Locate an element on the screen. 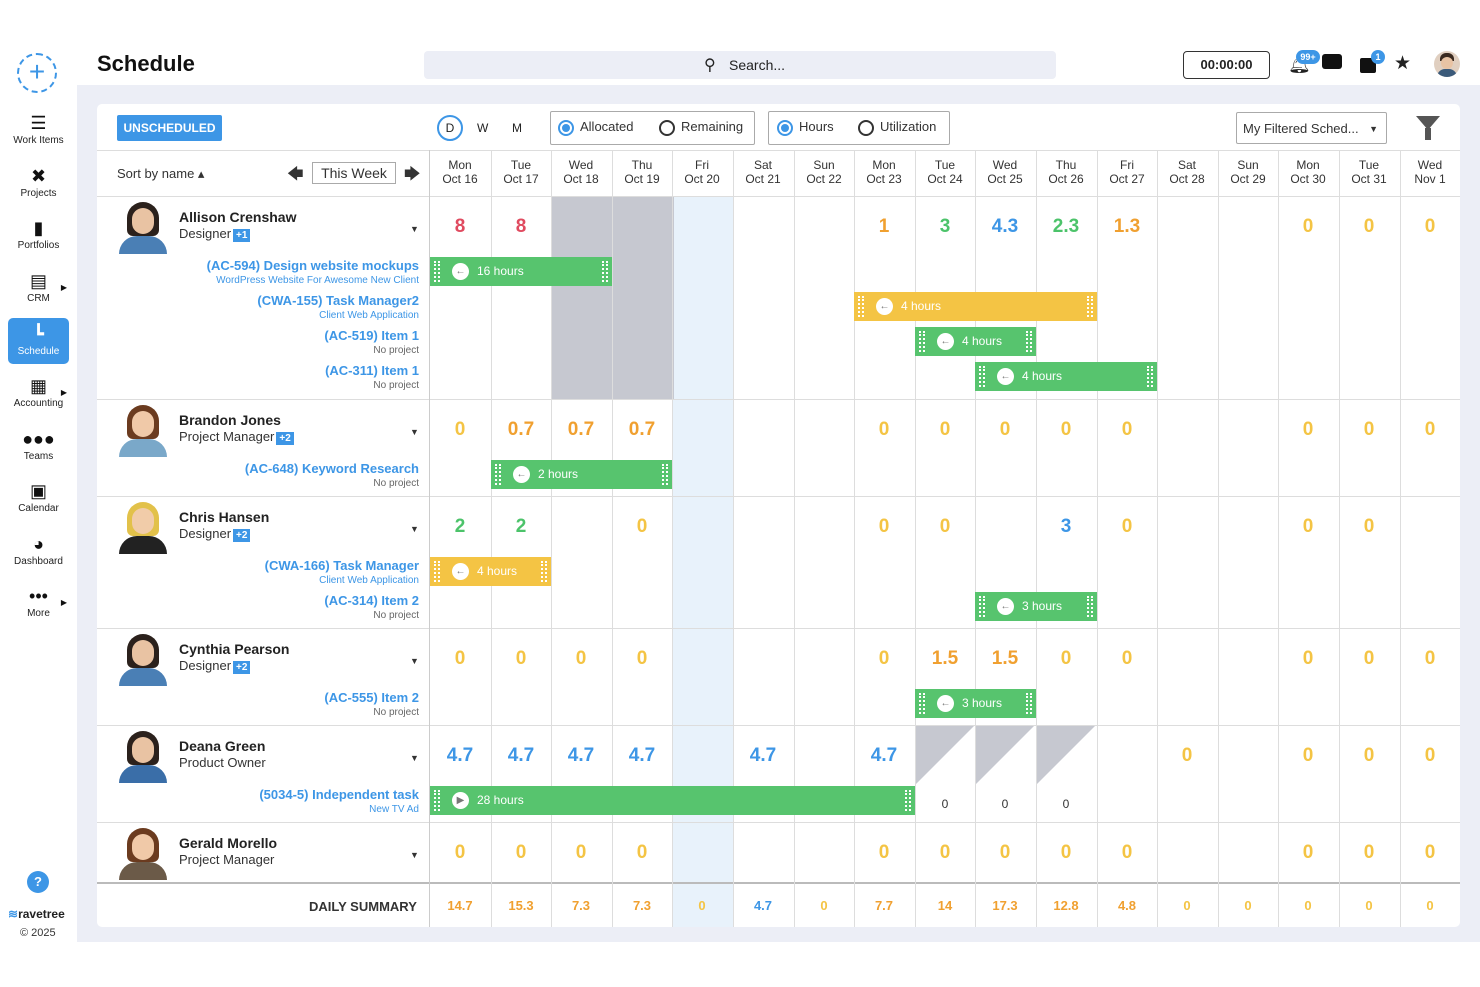  task-link: (AC-314) Item 2 is located at coordinates (371, 600).